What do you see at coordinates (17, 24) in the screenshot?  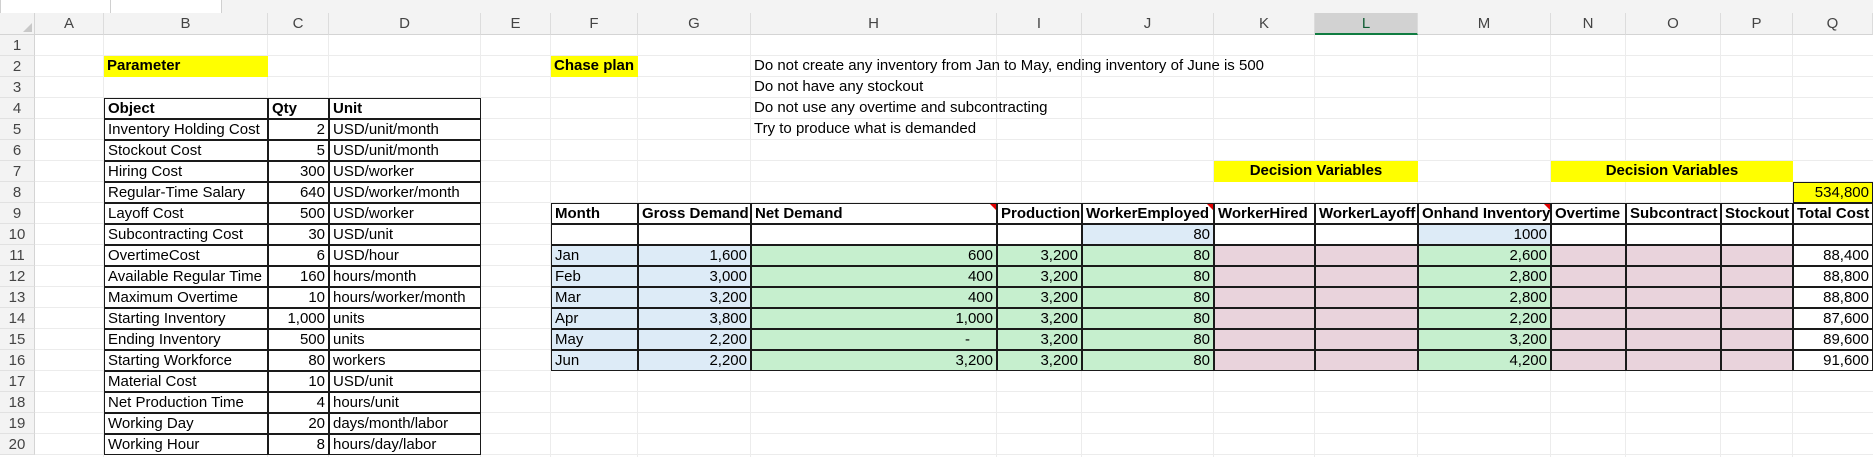 I see `select-all-corner` at bounding box center [17, 24].